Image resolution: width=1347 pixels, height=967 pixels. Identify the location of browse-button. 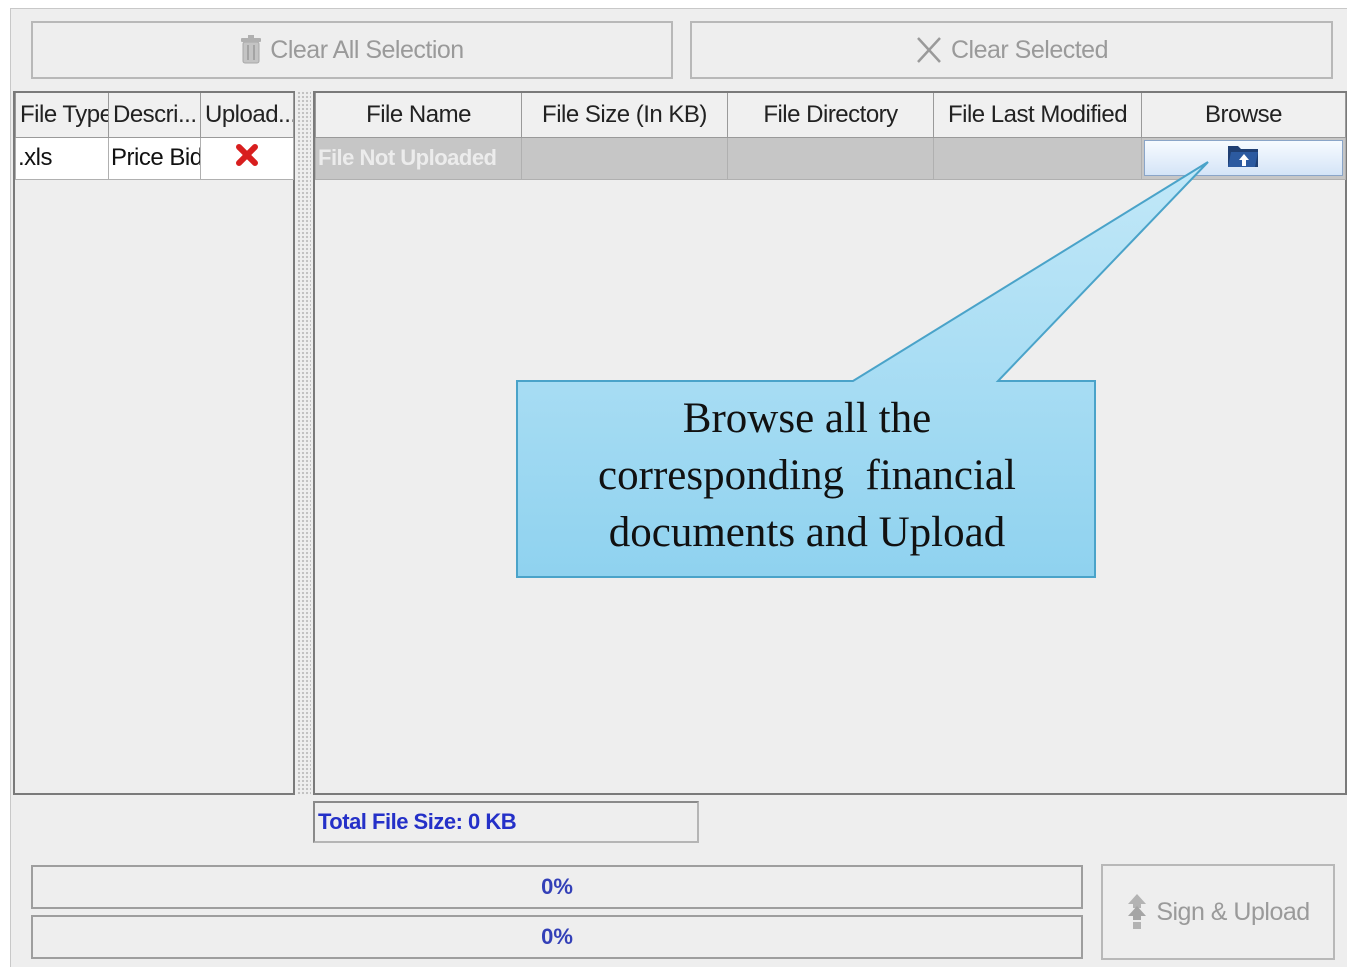
(1243, 158).